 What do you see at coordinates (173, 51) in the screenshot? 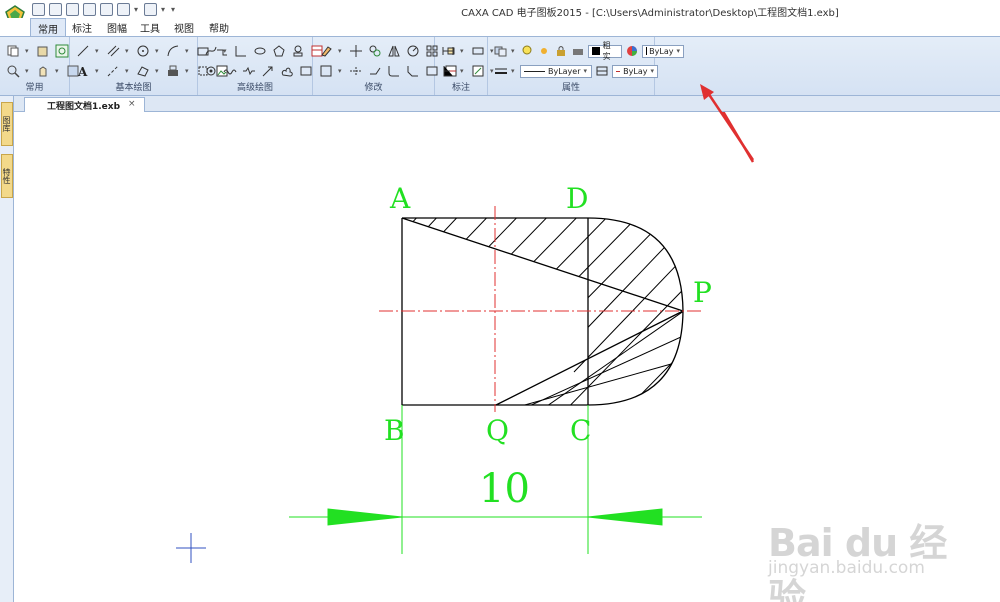
I see `arc-icon` at bounding box center [173, 51].